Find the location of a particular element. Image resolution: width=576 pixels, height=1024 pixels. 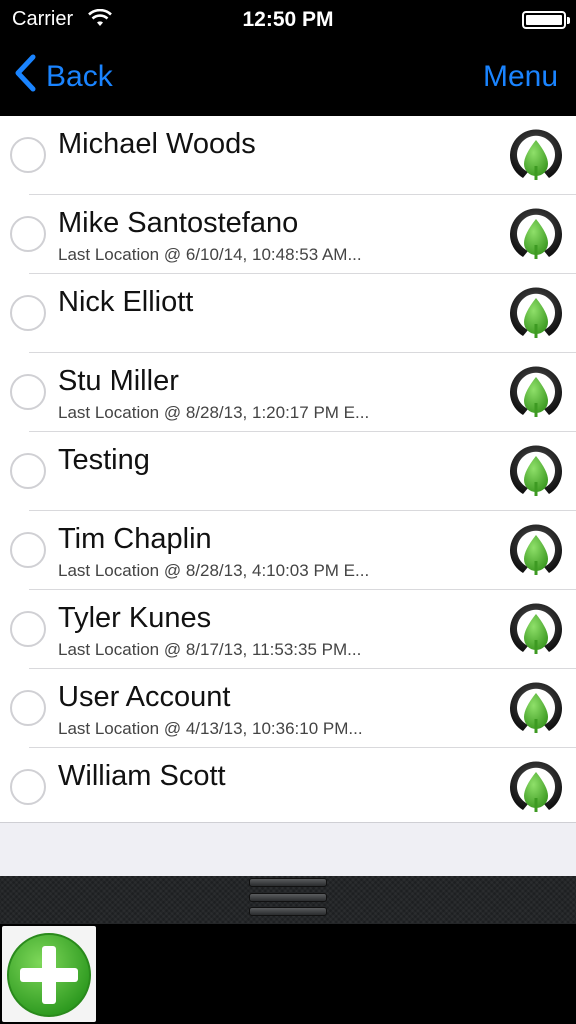

contact-row: Nick Elliott is located at coordinates (288, 313).